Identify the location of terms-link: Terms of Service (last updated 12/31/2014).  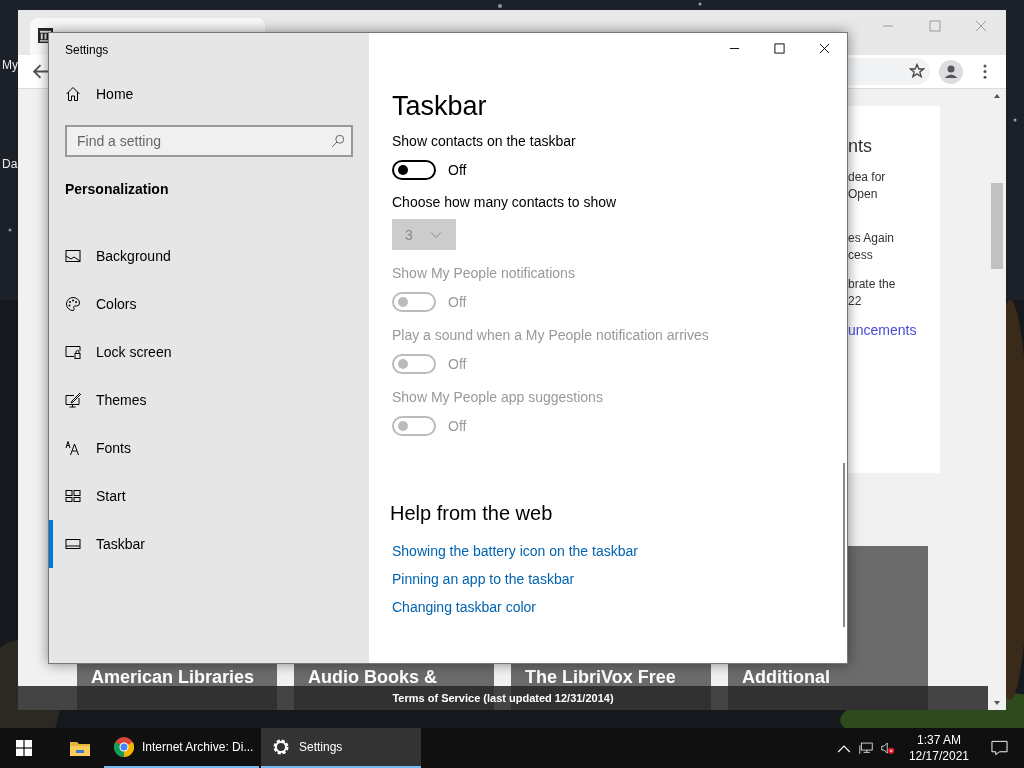
(503, 698).